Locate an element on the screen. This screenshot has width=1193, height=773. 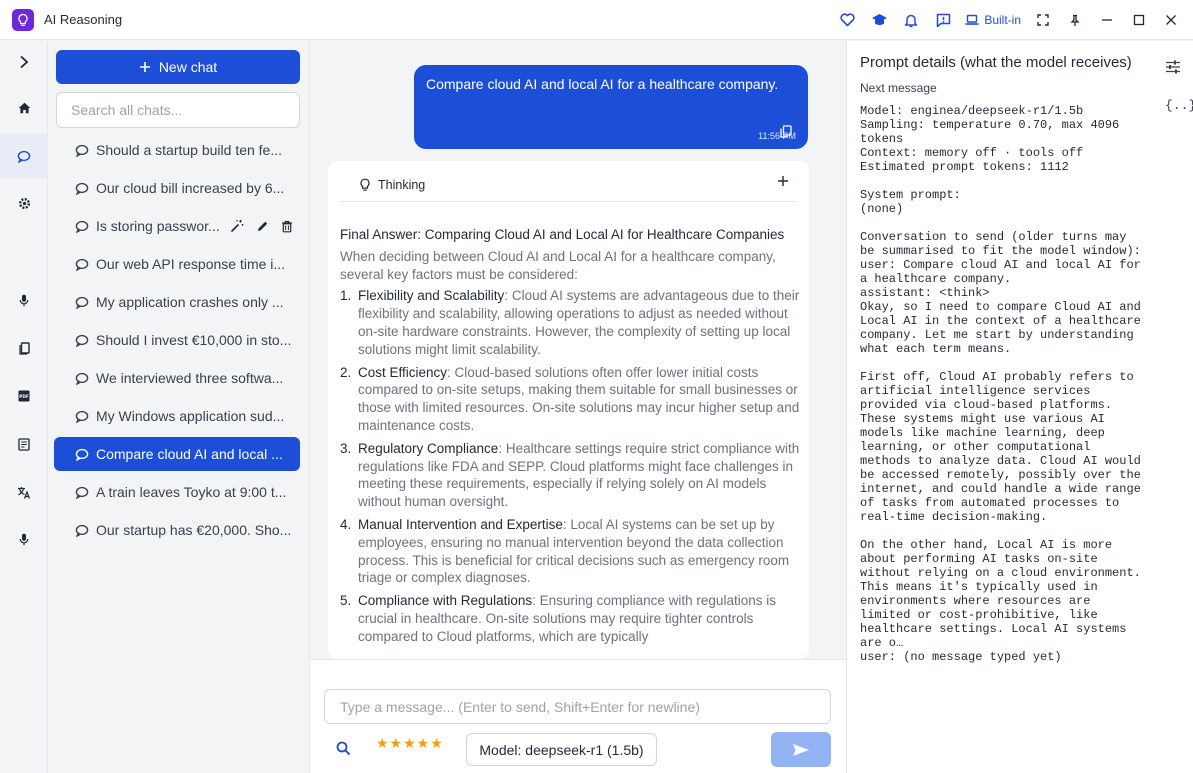
home-icon is located at coordinates (24, 108).